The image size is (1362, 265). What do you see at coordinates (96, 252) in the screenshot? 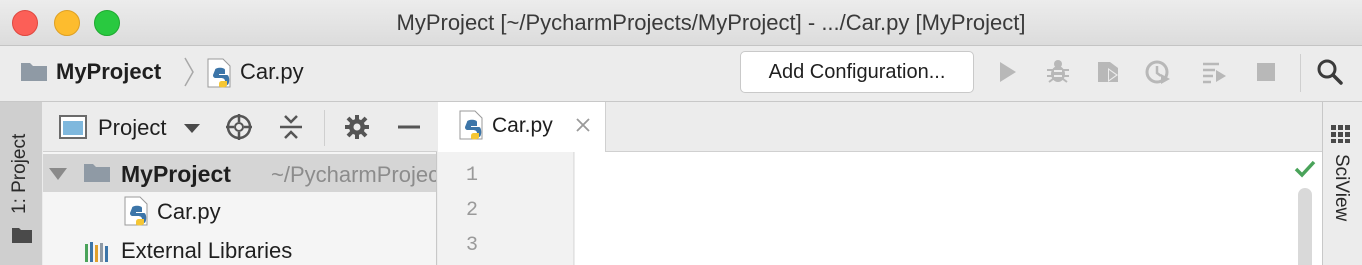
I see `libraries-icon` at bounding box center [96, 252].